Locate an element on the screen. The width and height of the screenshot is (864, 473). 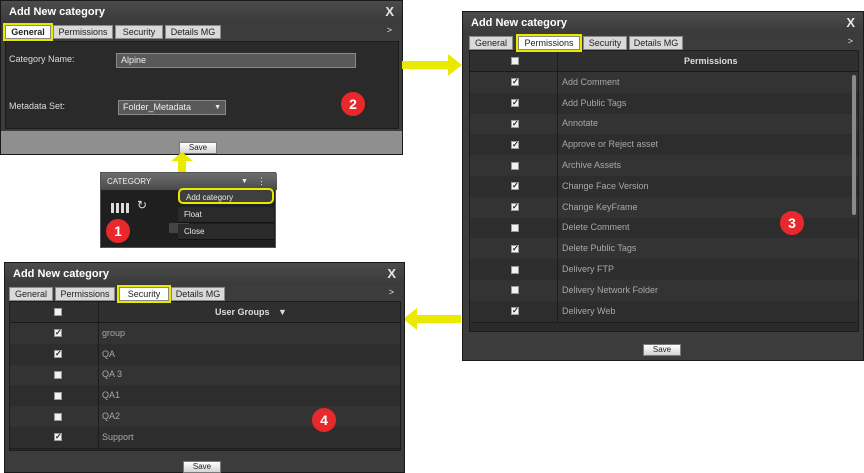
table-row: ✓ Delivery Web is located at coordinates (664, 311).